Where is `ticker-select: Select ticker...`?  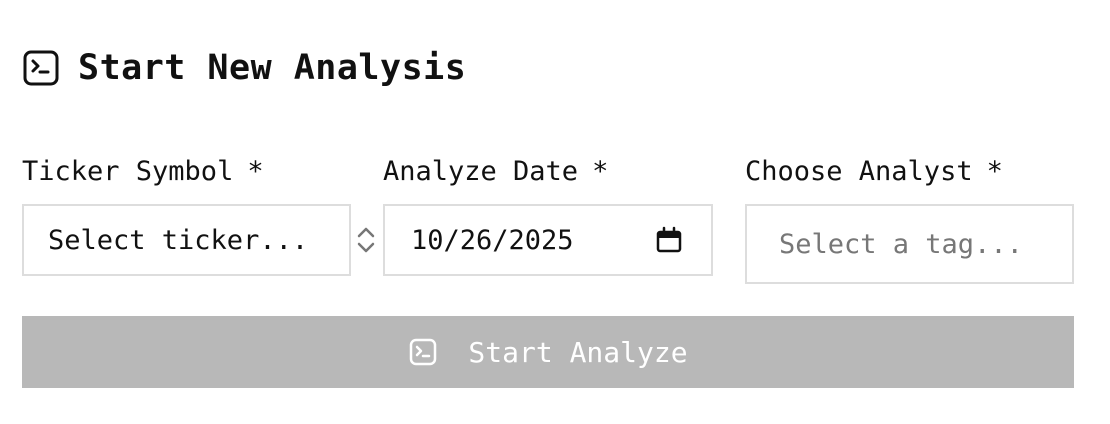
ticker-select: Select ticker... is located at coordinates (186, 240).